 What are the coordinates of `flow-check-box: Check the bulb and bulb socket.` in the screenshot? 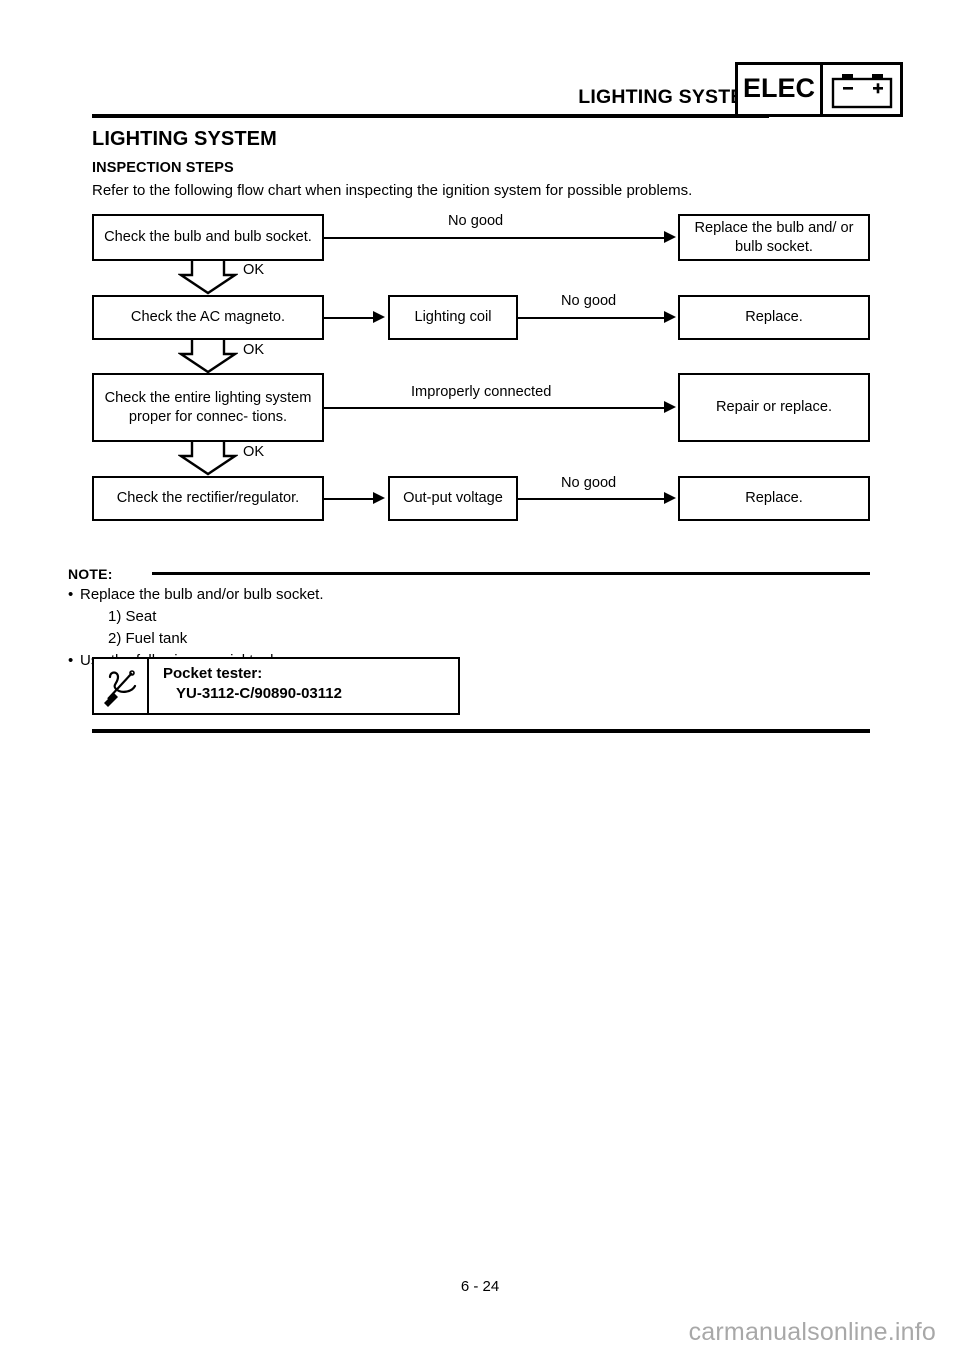 It's located at (208, 237).